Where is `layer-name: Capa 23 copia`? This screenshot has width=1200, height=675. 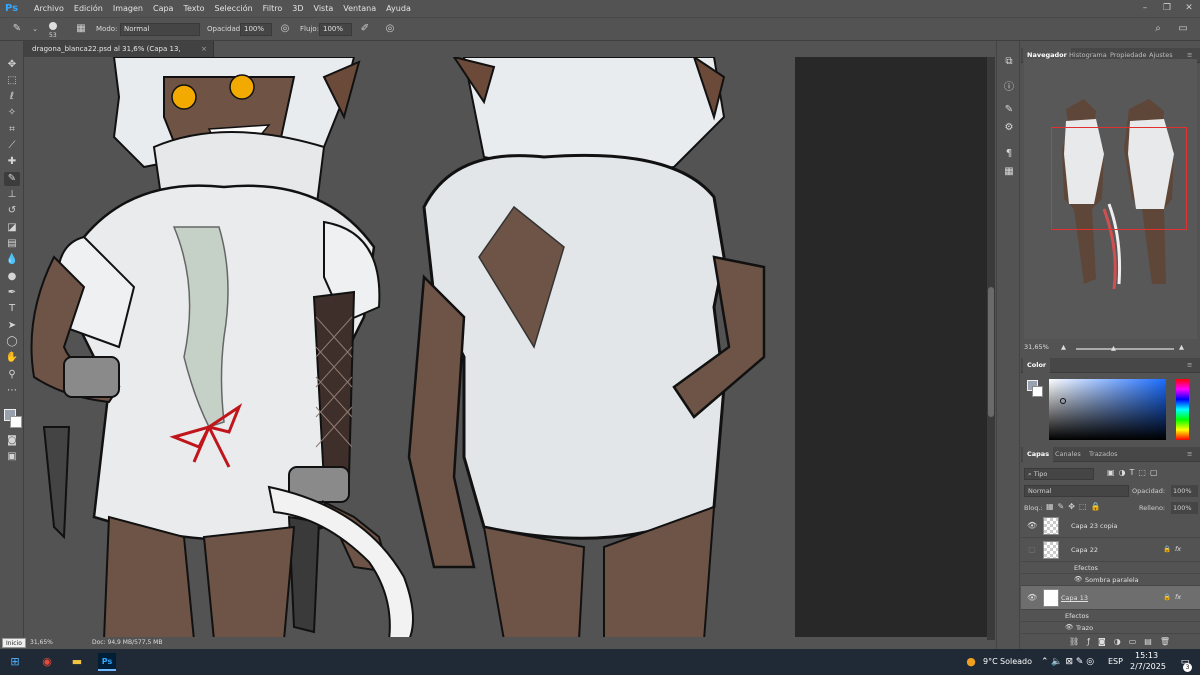 layer-name: Capa 23 copia is located at coordinates (1094, 526).